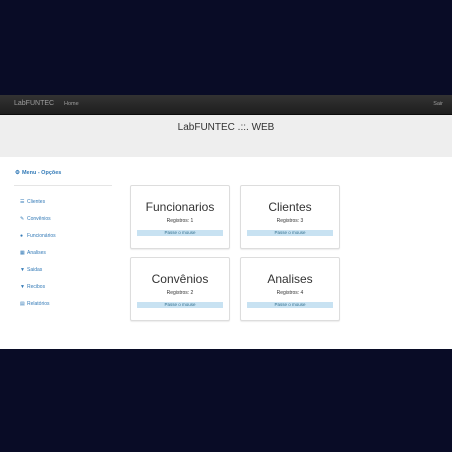 The image size is (452, 452). Describe the element at coordinates (290, 221) in the screenshot. I see `card-count: Registros: 3` at that location.